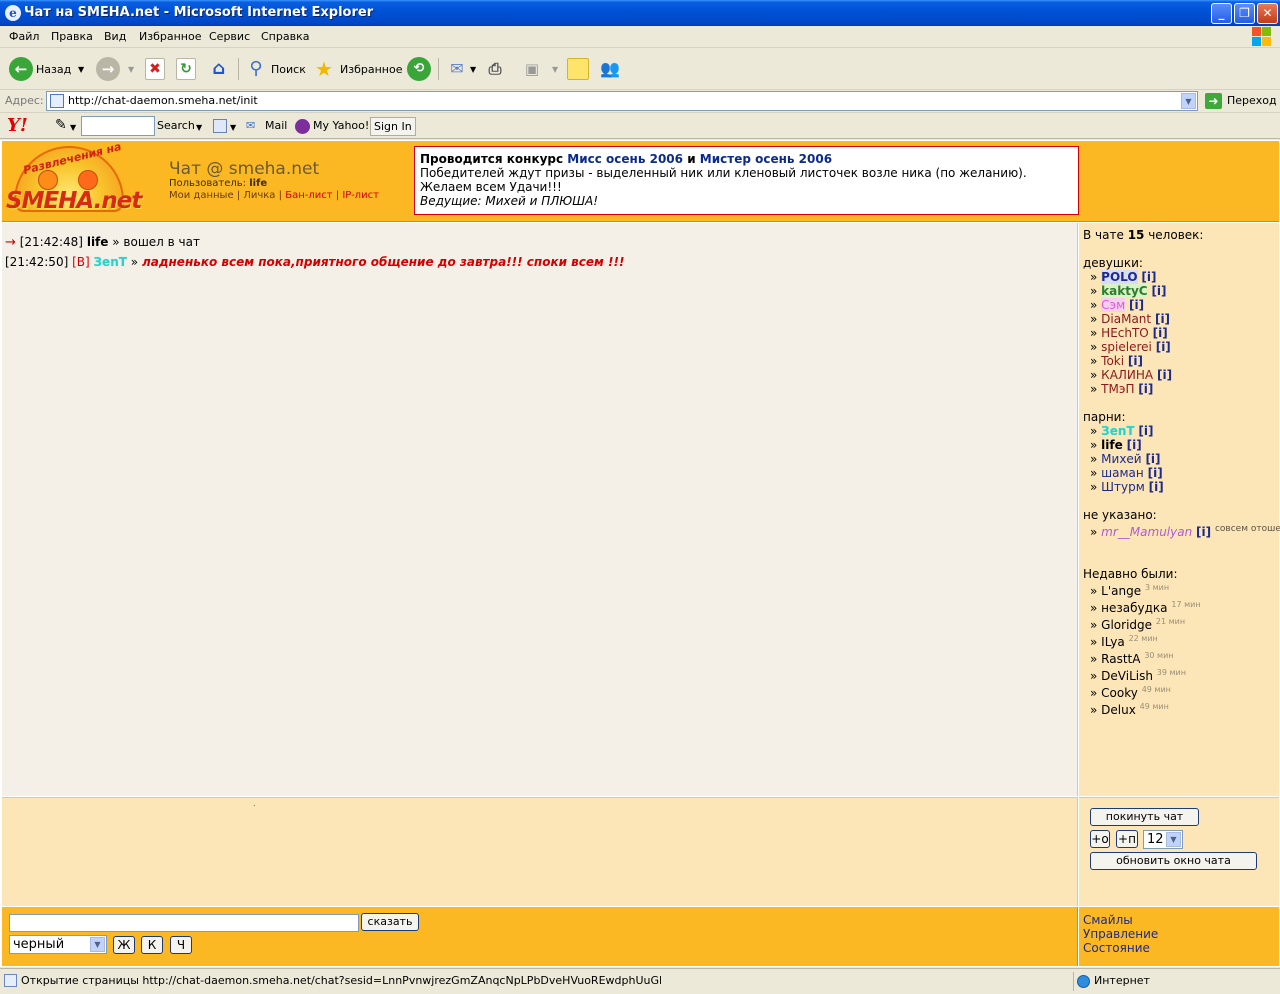 This screenshot has width=1280, height=994. Describe the element at coordinates (256, 69) in the screenshot. I see `search-icon: ⚲` at that location.